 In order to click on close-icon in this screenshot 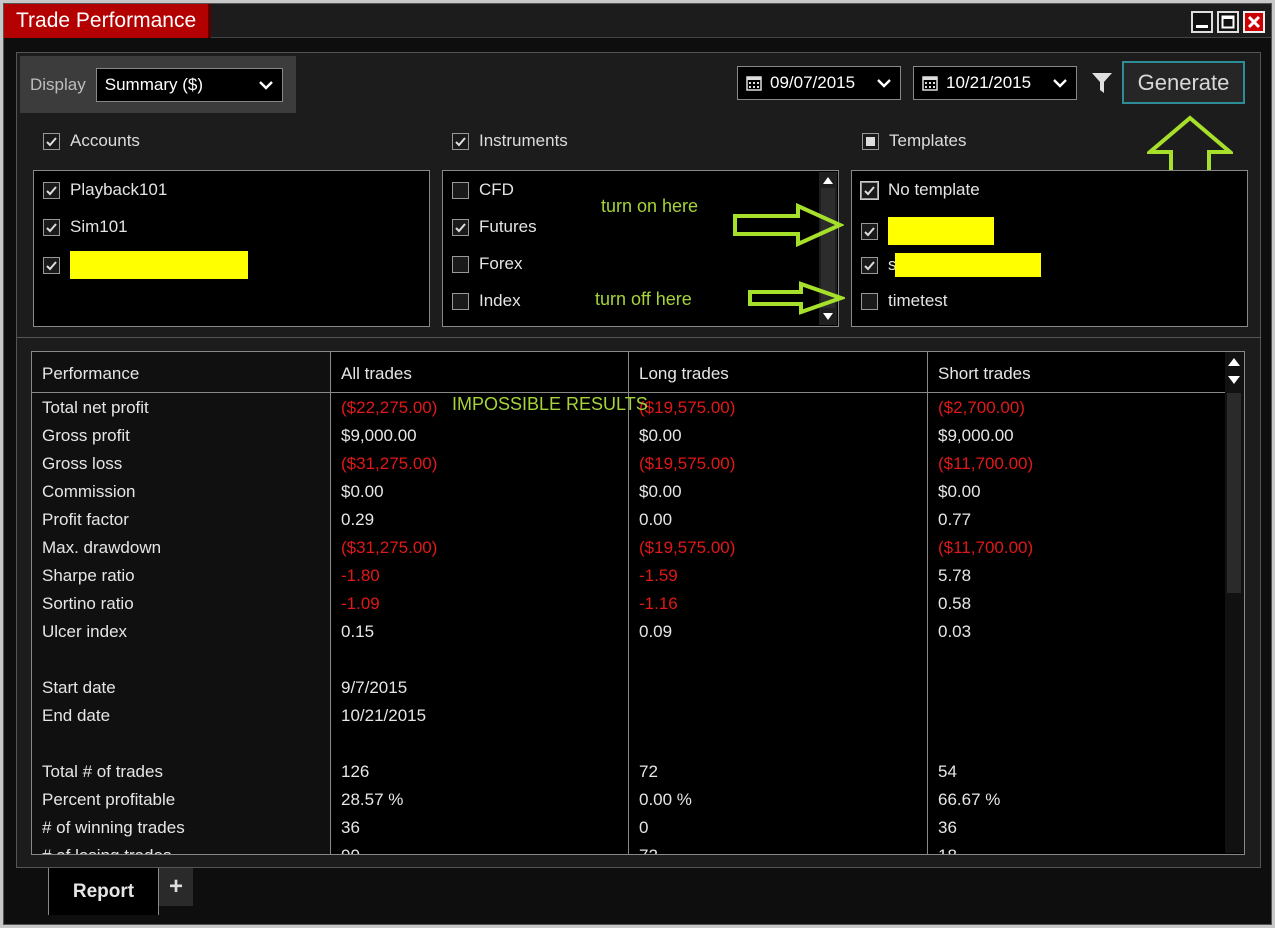, I will do `click(1254, 22)`.